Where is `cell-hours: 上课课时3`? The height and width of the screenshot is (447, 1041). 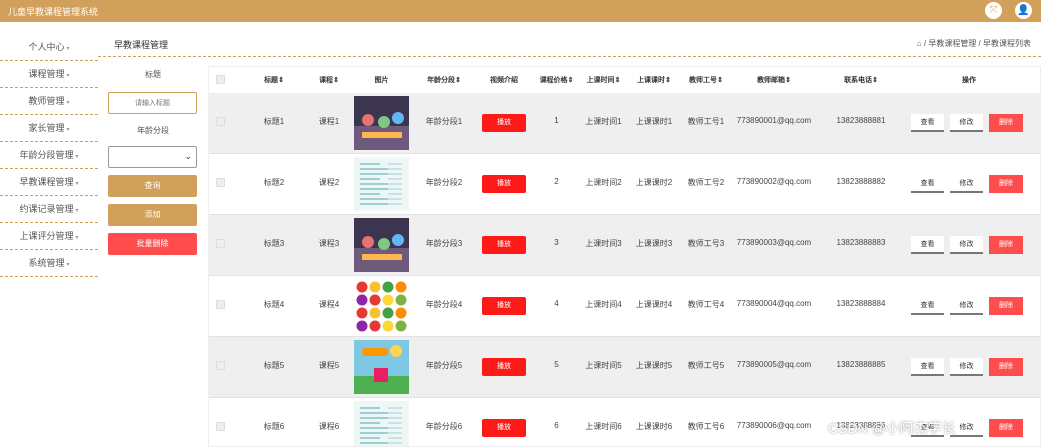
cell-hours: 上课课时3 is located at coordinates (654, 243).